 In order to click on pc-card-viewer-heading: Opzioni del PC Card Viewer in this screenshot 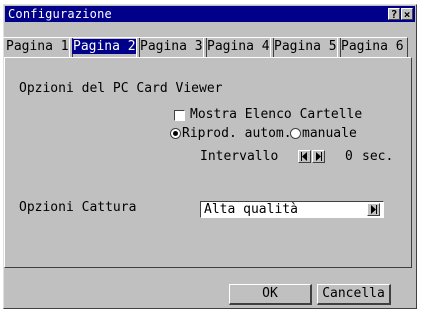, I will do `click(121, 88)`.